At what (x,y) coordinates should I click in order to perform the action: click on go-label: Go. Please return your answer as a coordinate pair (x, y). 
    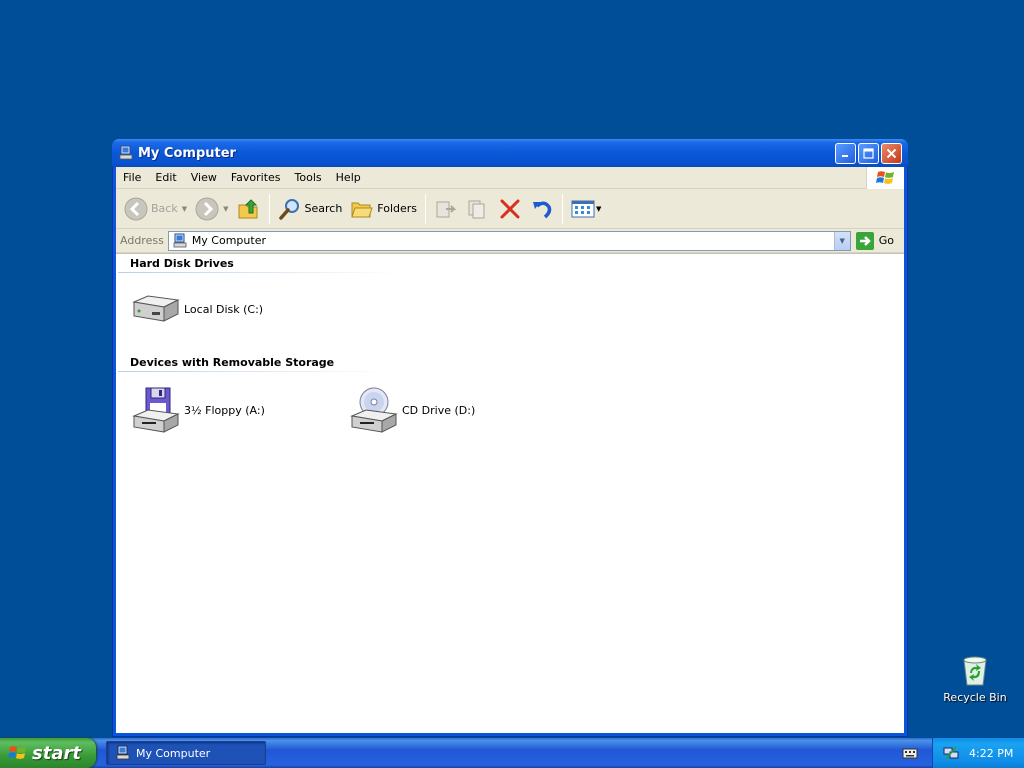
    Looking at the image, I should click on (886, 240).